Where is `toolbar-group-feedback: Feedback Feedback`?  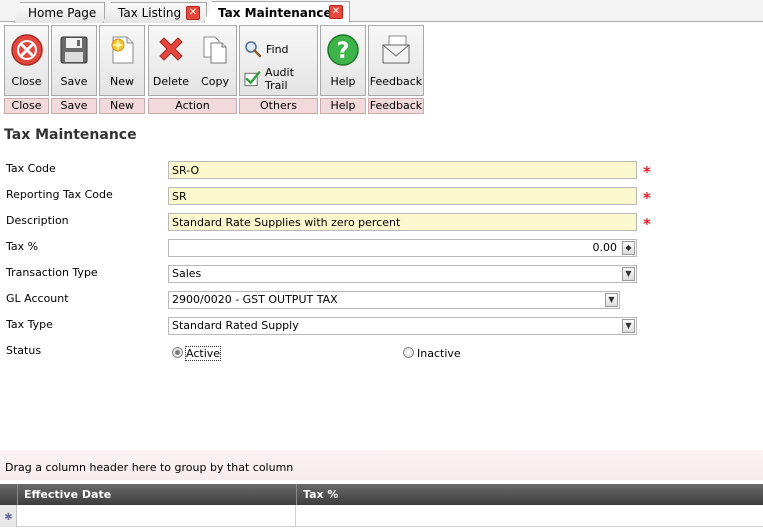 toolbar-group-feedback: Feedback Feedback is located at coordinates (396, 69).